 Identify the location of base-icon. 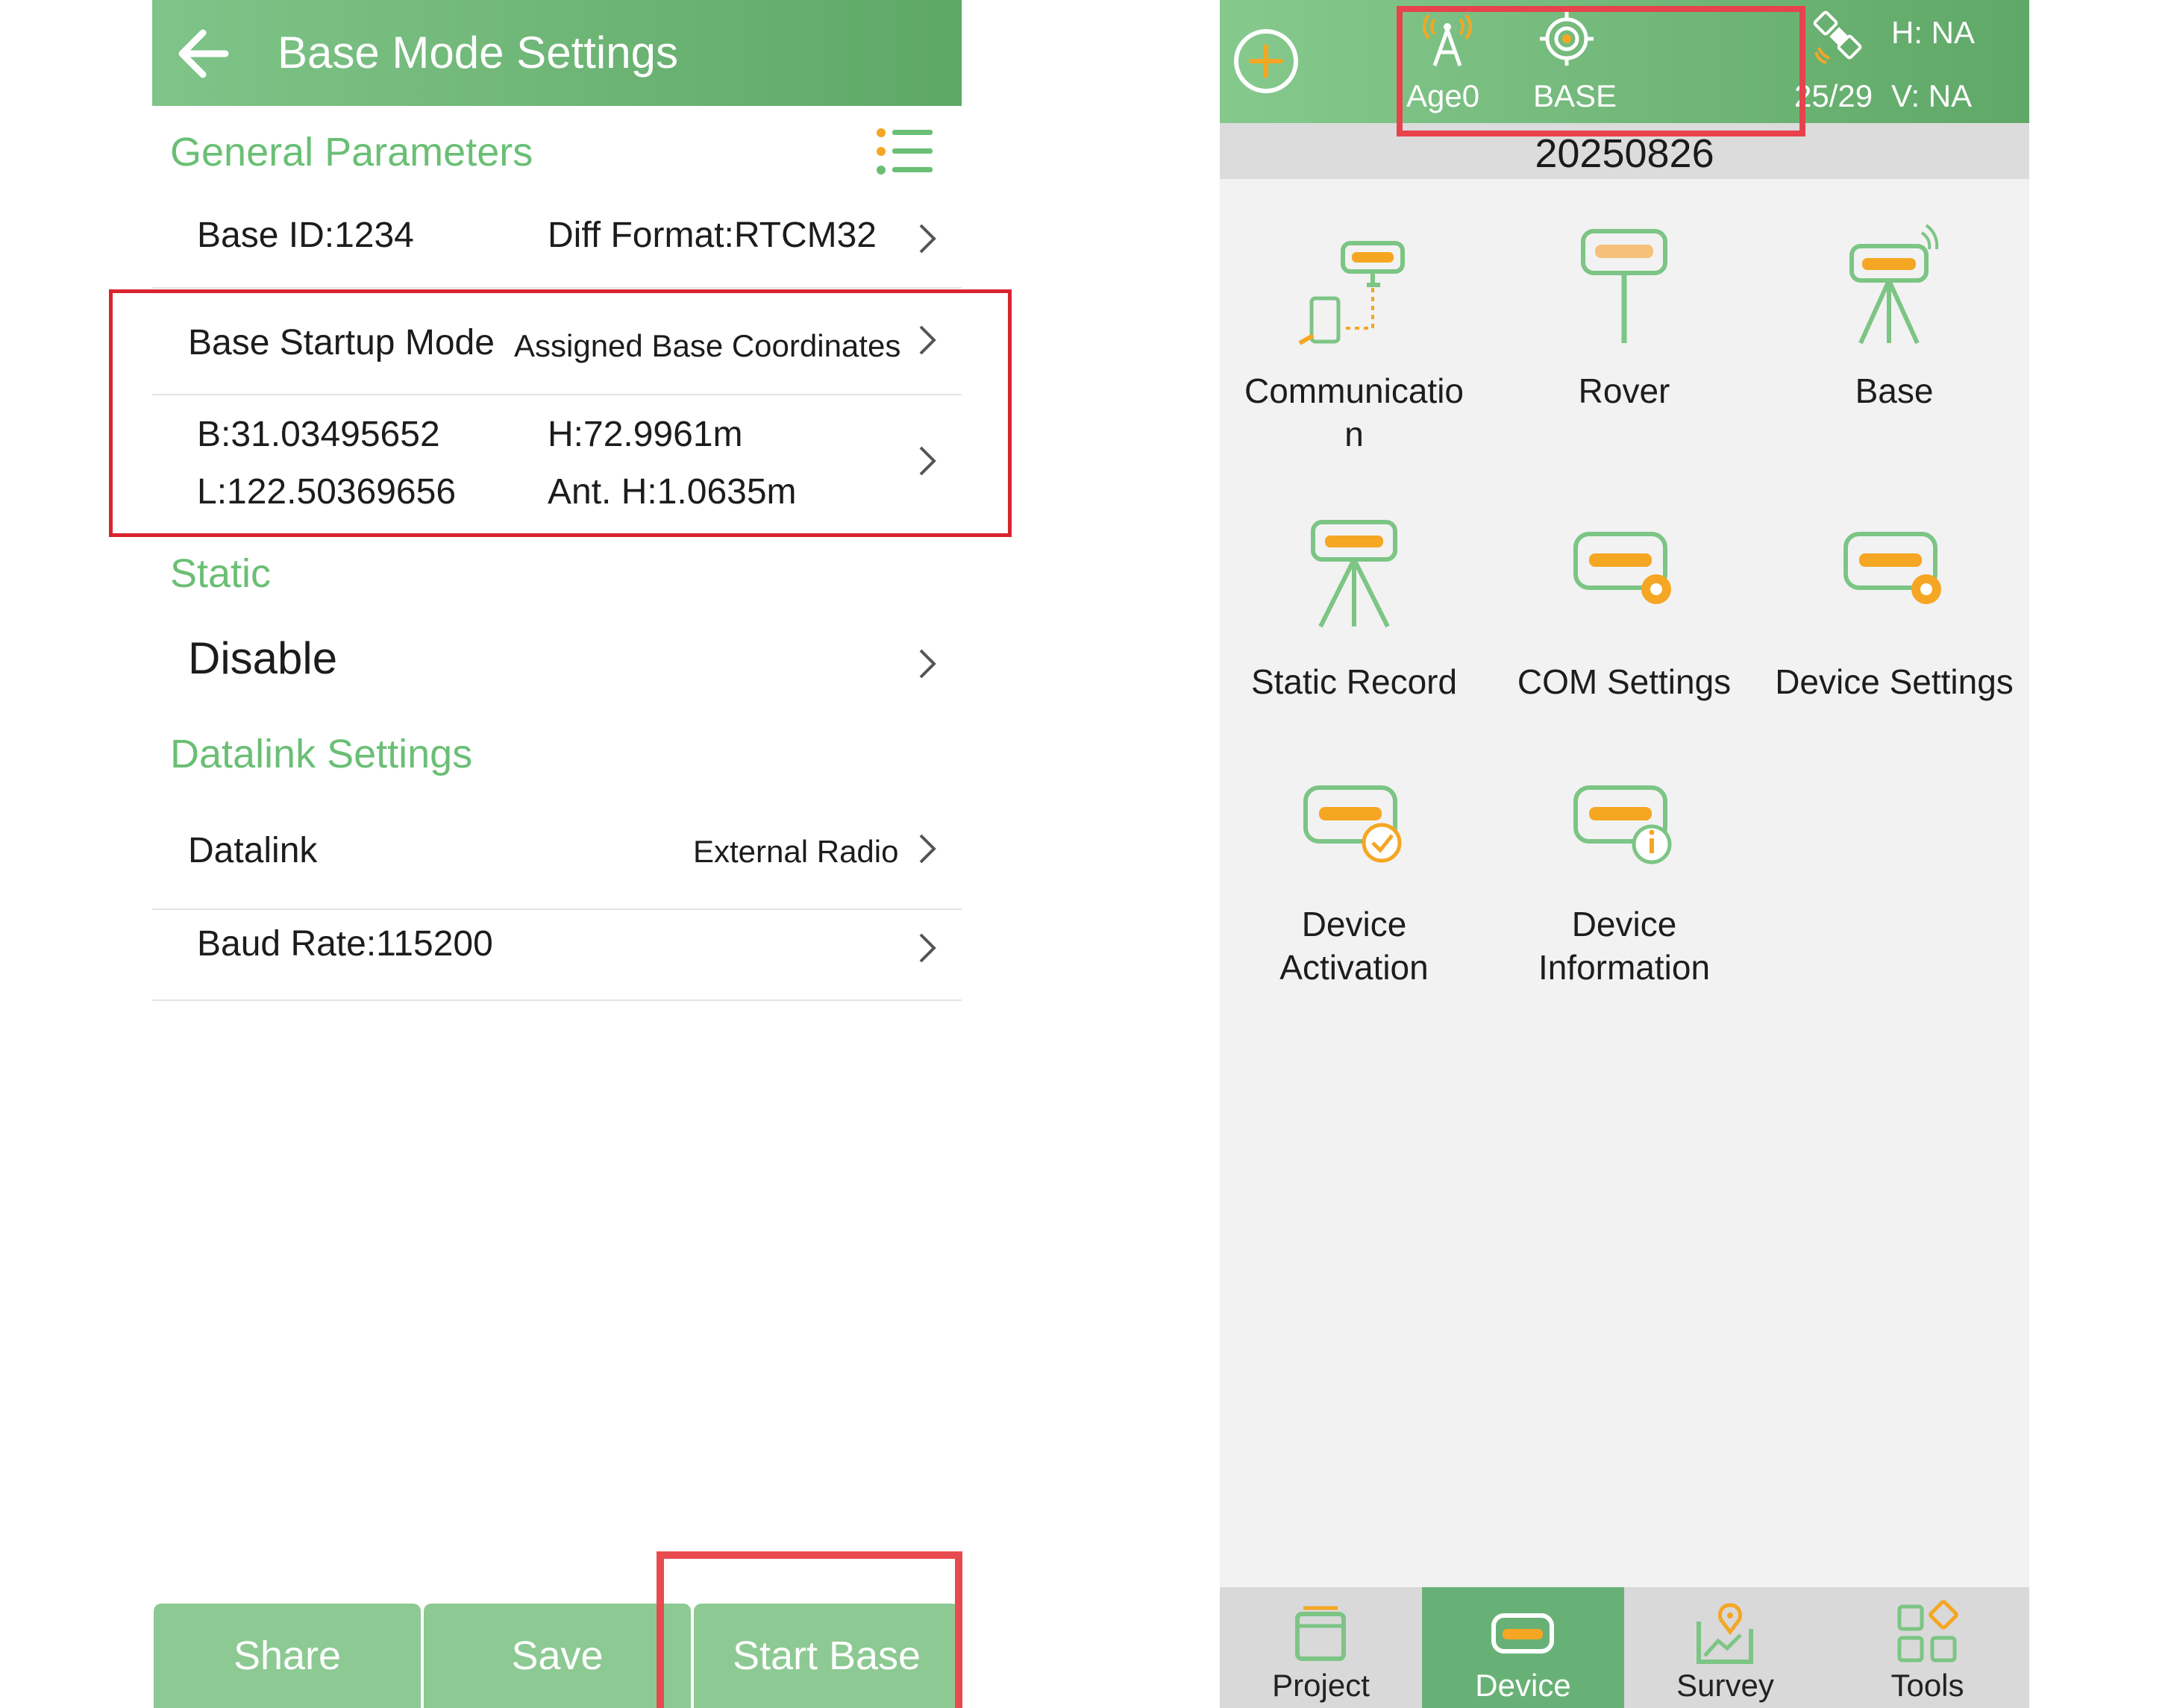
(1894, 284).